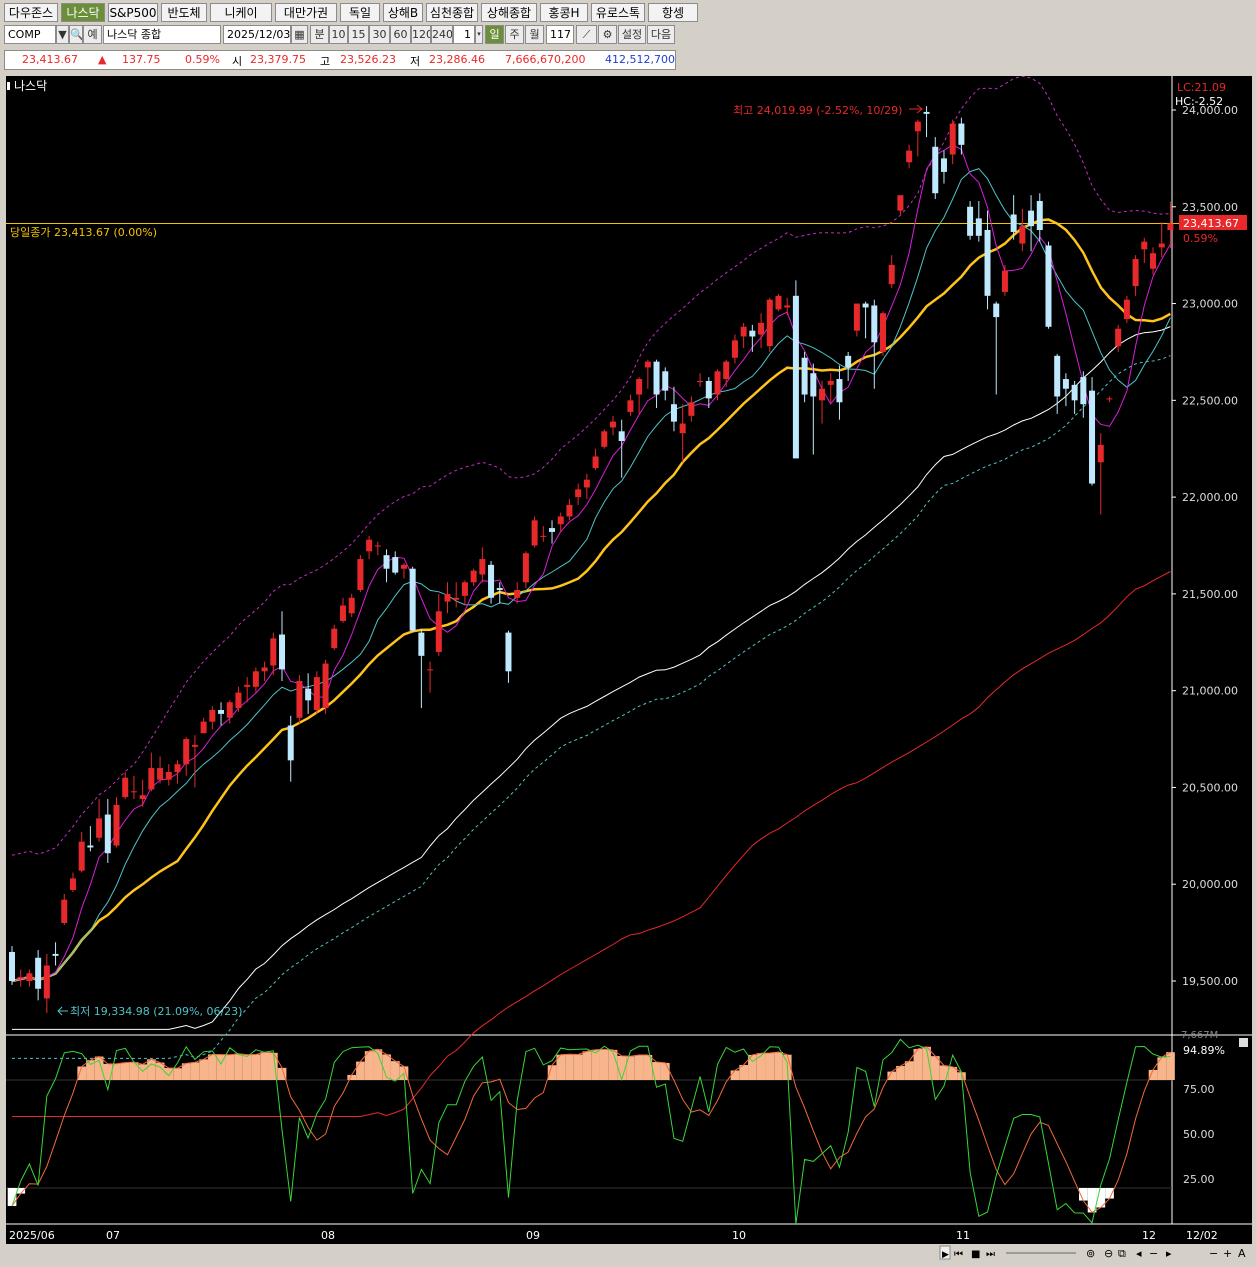  I want to click on count-field: 1, so click(464, 34).